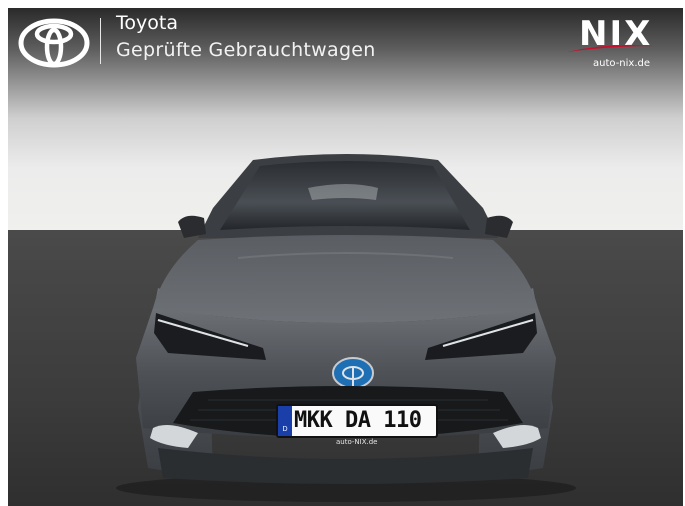  I want to click on plate-frame-text: auto-NIX.de, so click(357, 442).